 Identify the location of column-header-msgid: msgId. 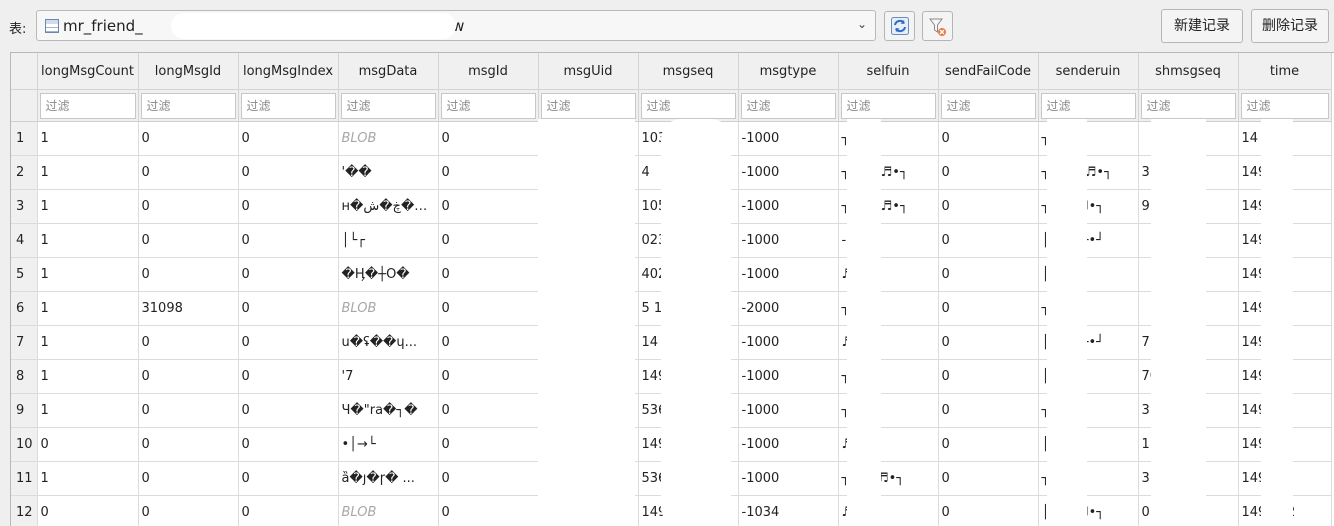
(488, 71).